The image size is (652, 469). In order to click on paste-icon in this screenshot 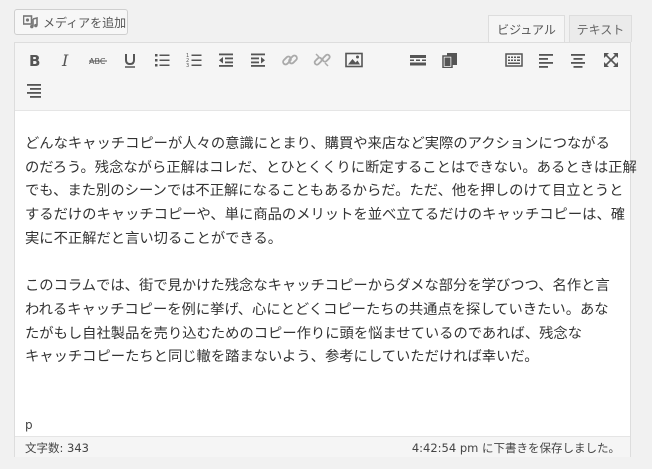, I will do `click(449, 60)`.